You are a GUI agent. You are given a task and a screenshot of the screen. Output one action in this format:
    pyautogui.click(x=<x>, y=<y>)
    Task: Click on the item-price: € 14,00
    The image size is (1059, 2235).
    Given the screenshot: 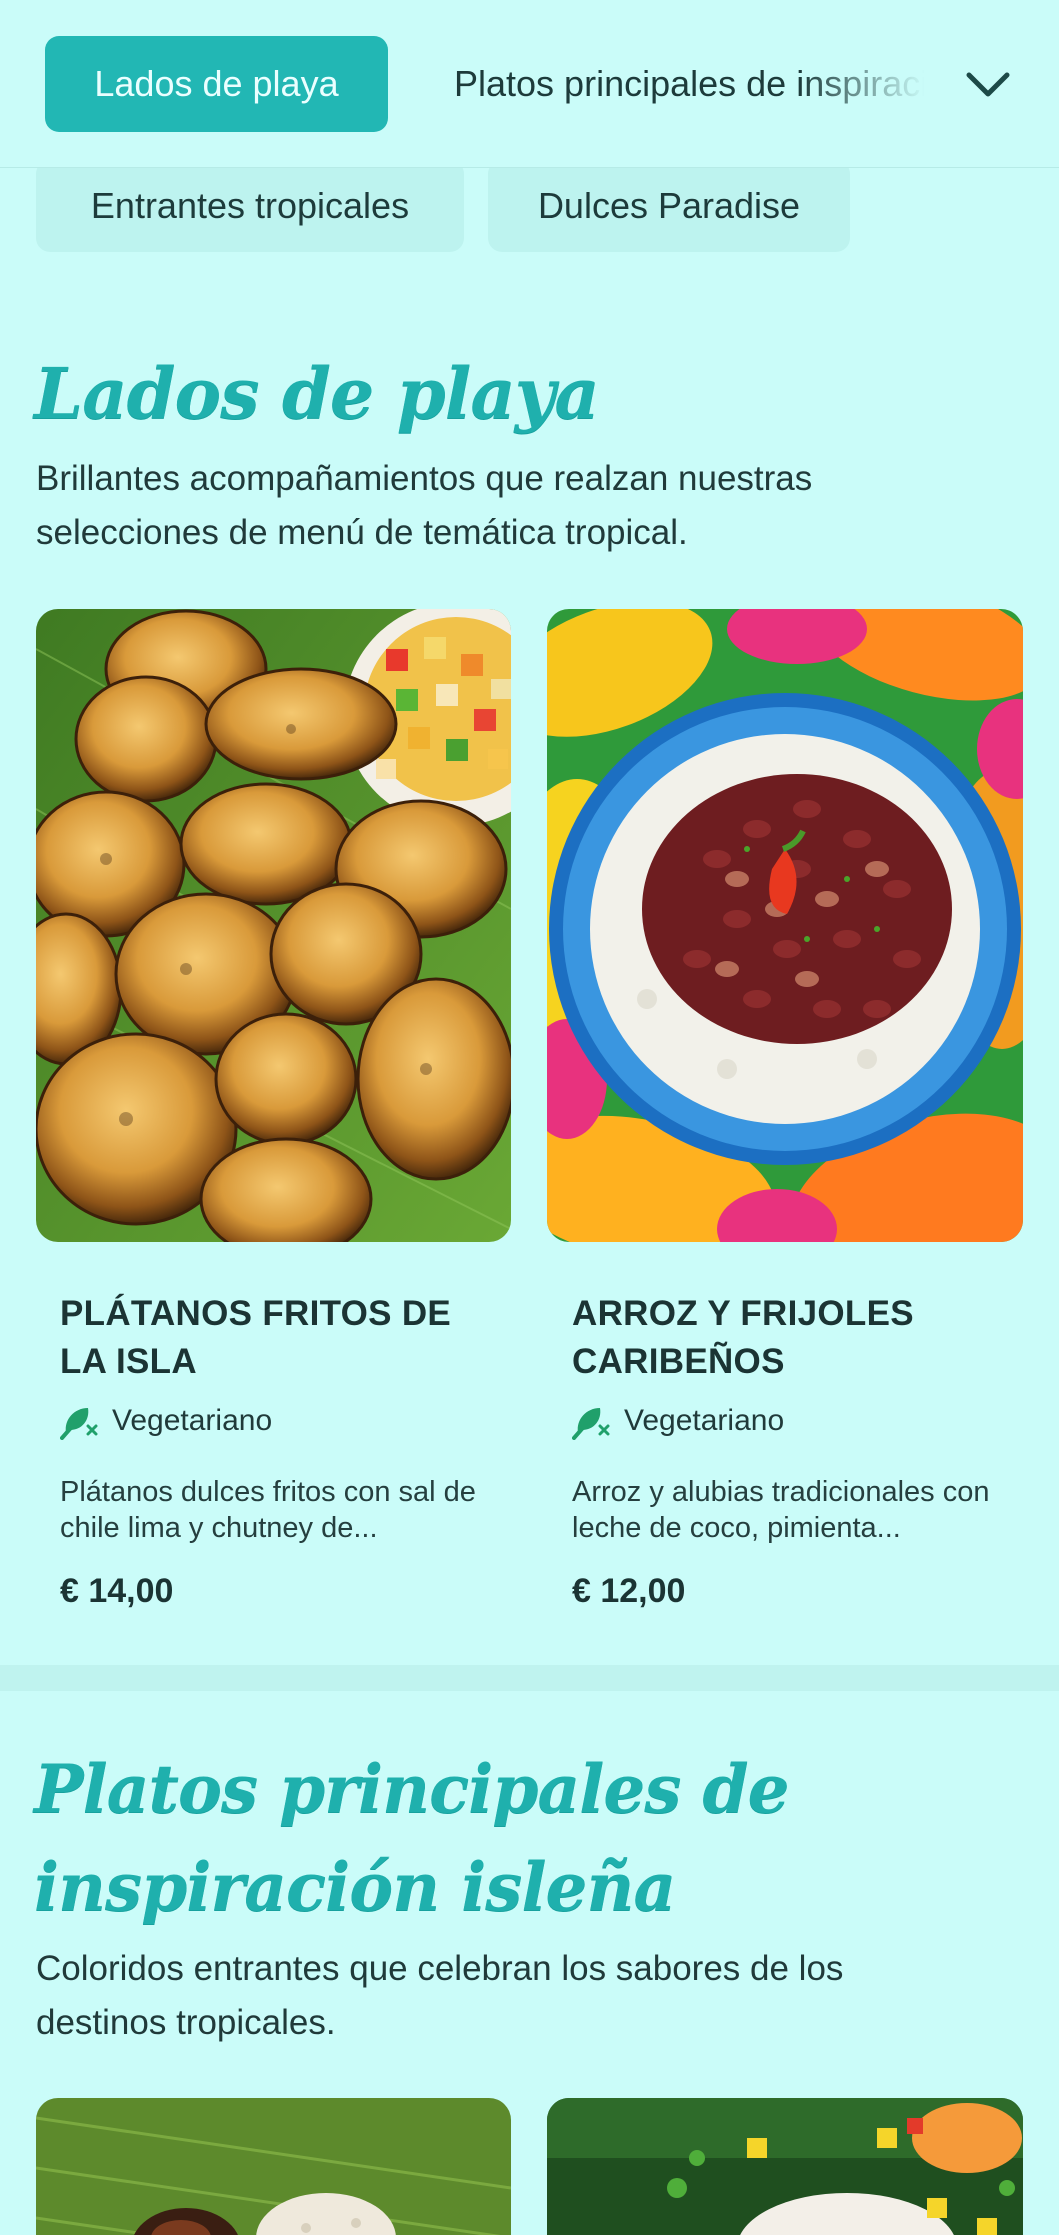 What is the action you would take?
    pyautogui.click(x=117, y=1591)
    